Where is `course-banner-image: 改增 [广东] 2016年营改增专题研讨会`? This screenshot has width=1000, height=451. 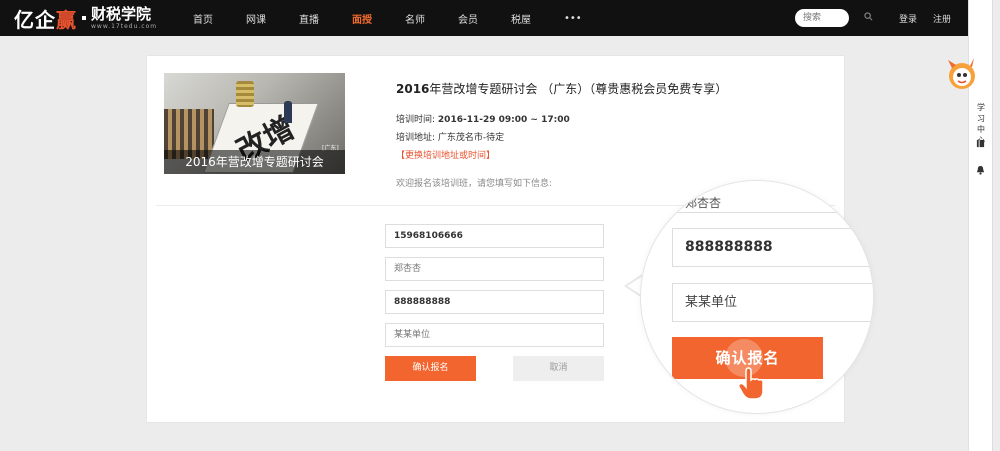
course-banner-image: 改增 [广东] 2016年营改增专题研讨会 is located at coordinates (254, 123).